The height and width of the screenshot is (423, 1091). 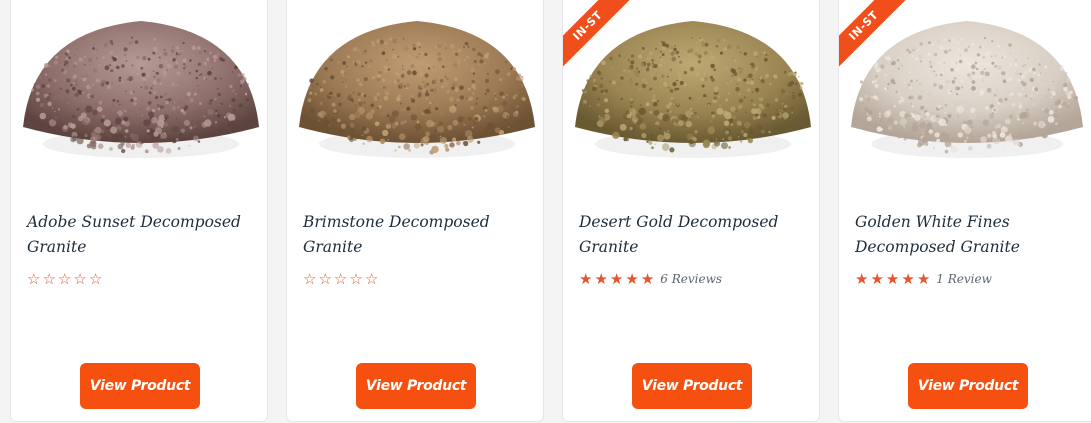 I want to click on product-rating: ★ ★ ★ ★ ★ 1 Review, so click(x=923, y=279).